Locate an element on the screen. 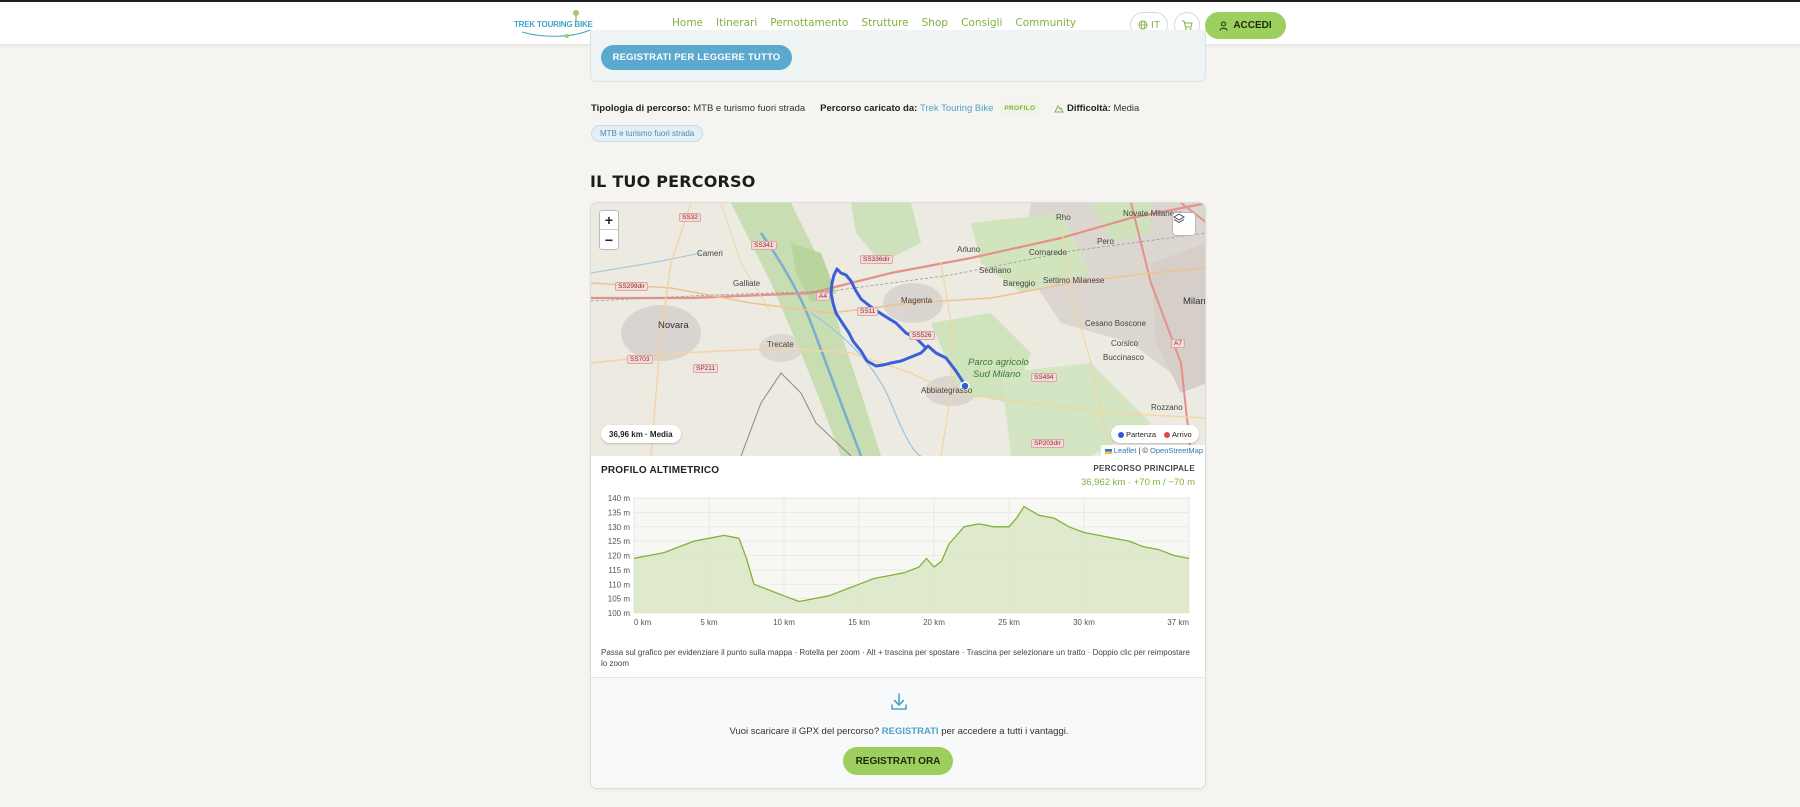  map-place-abbiategrasso: Abbiategrasso is located at coordinates (947, 390).